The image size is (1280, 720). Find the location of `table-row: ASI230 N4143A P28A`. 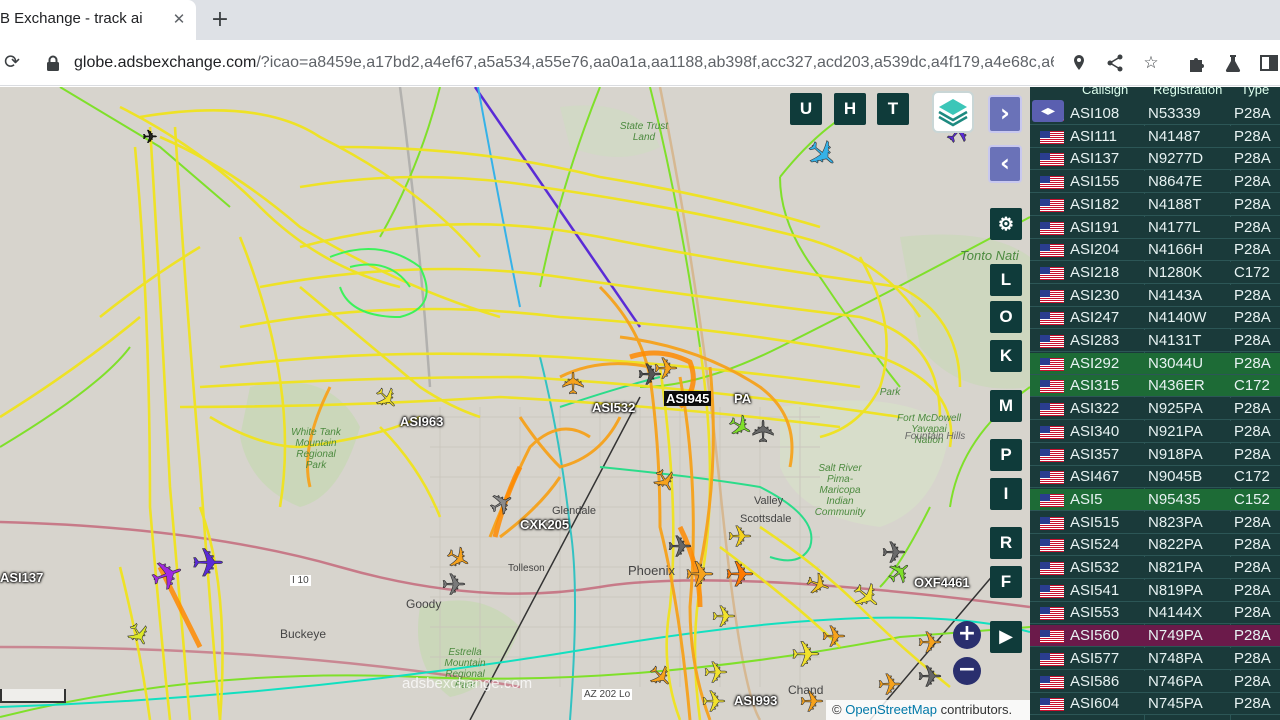

table-row: ASI230 N4143A P28A is located at coordinates (1155, 295).